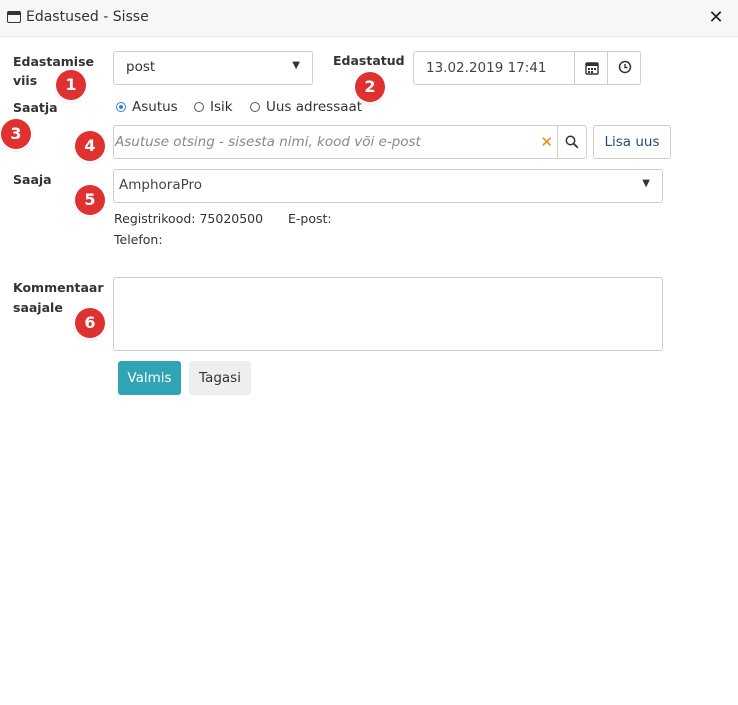  Describe the element at coordinates (161, 185) in the screenshot. I see `recipient-value: AmphoraPro` at that location.